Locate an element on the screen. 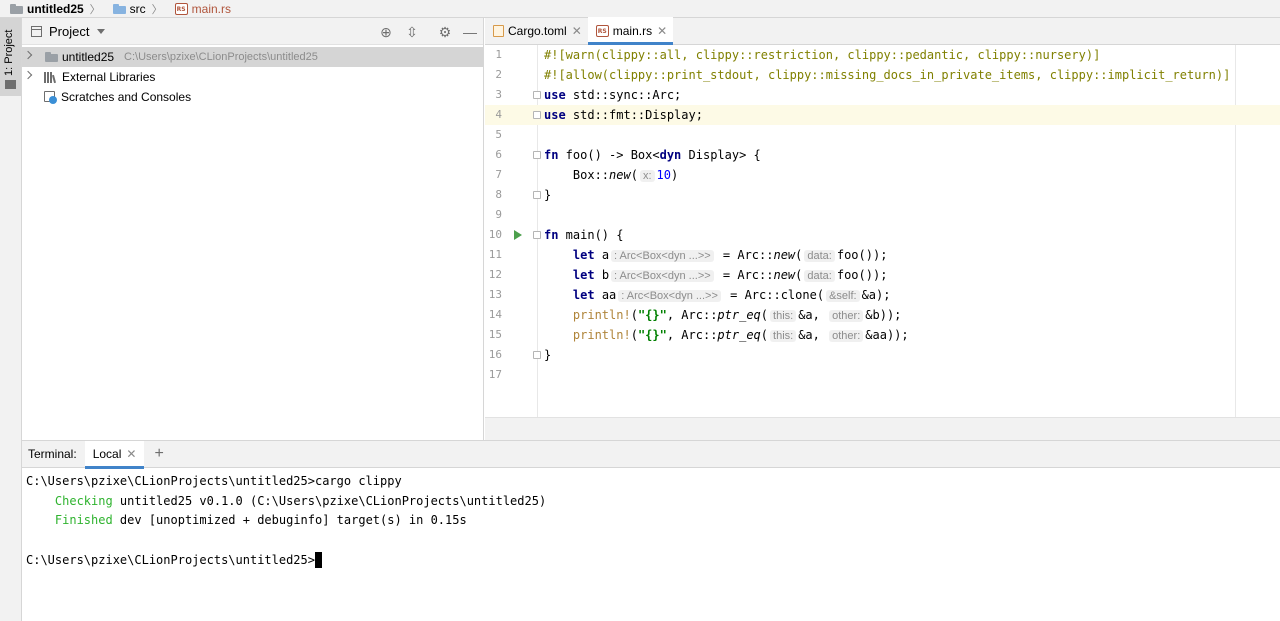 This screenshot has height=621, width=1280. terminal-tab-bar: Terminal: Local ✕ + is located at coordinates (651, 454).